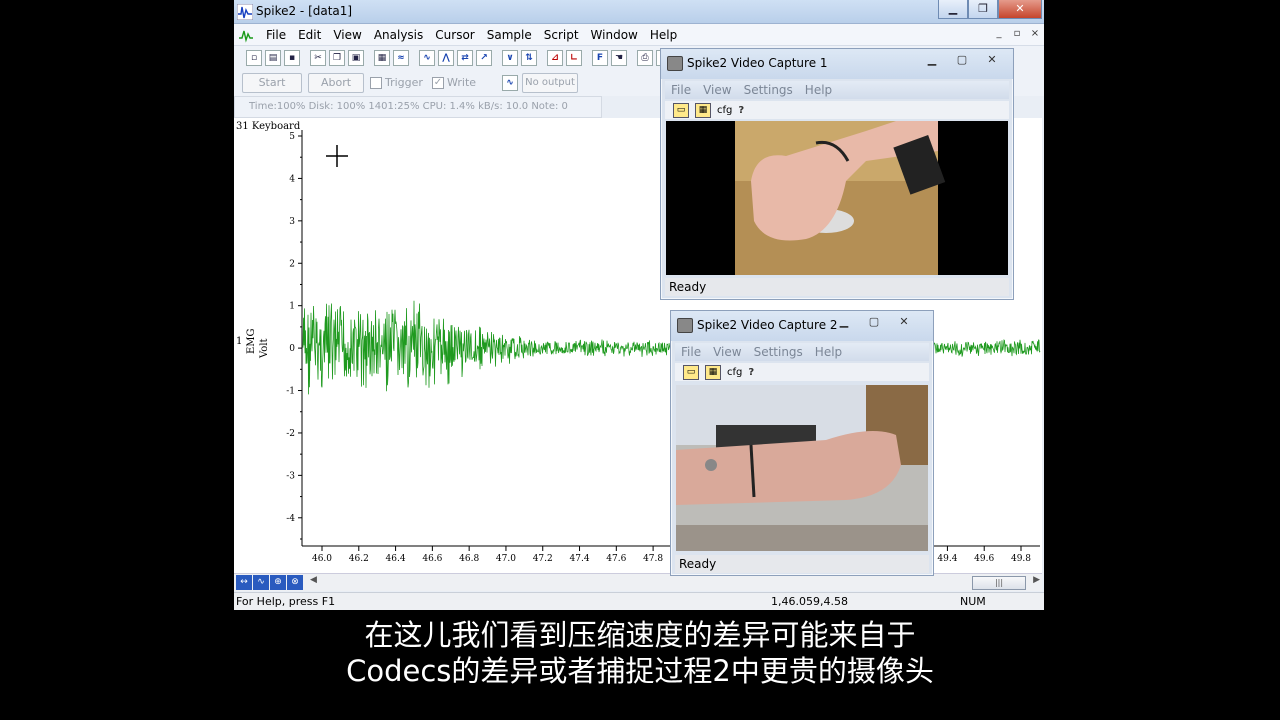 The image size is (1280, 720). What do you see at coordinates (691, 352) in the screenshot?
I see `video2-menu-file: File` at bounding box center [691, 352].